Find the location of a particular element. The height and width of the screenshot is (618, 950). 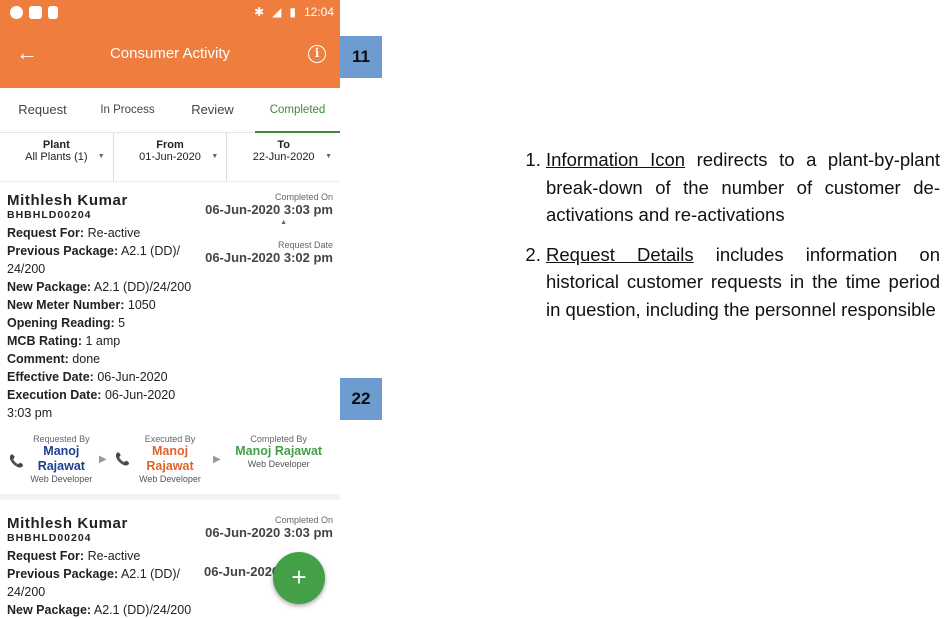

executed-by-position: Web Developer is located at coordinates (170, 479).